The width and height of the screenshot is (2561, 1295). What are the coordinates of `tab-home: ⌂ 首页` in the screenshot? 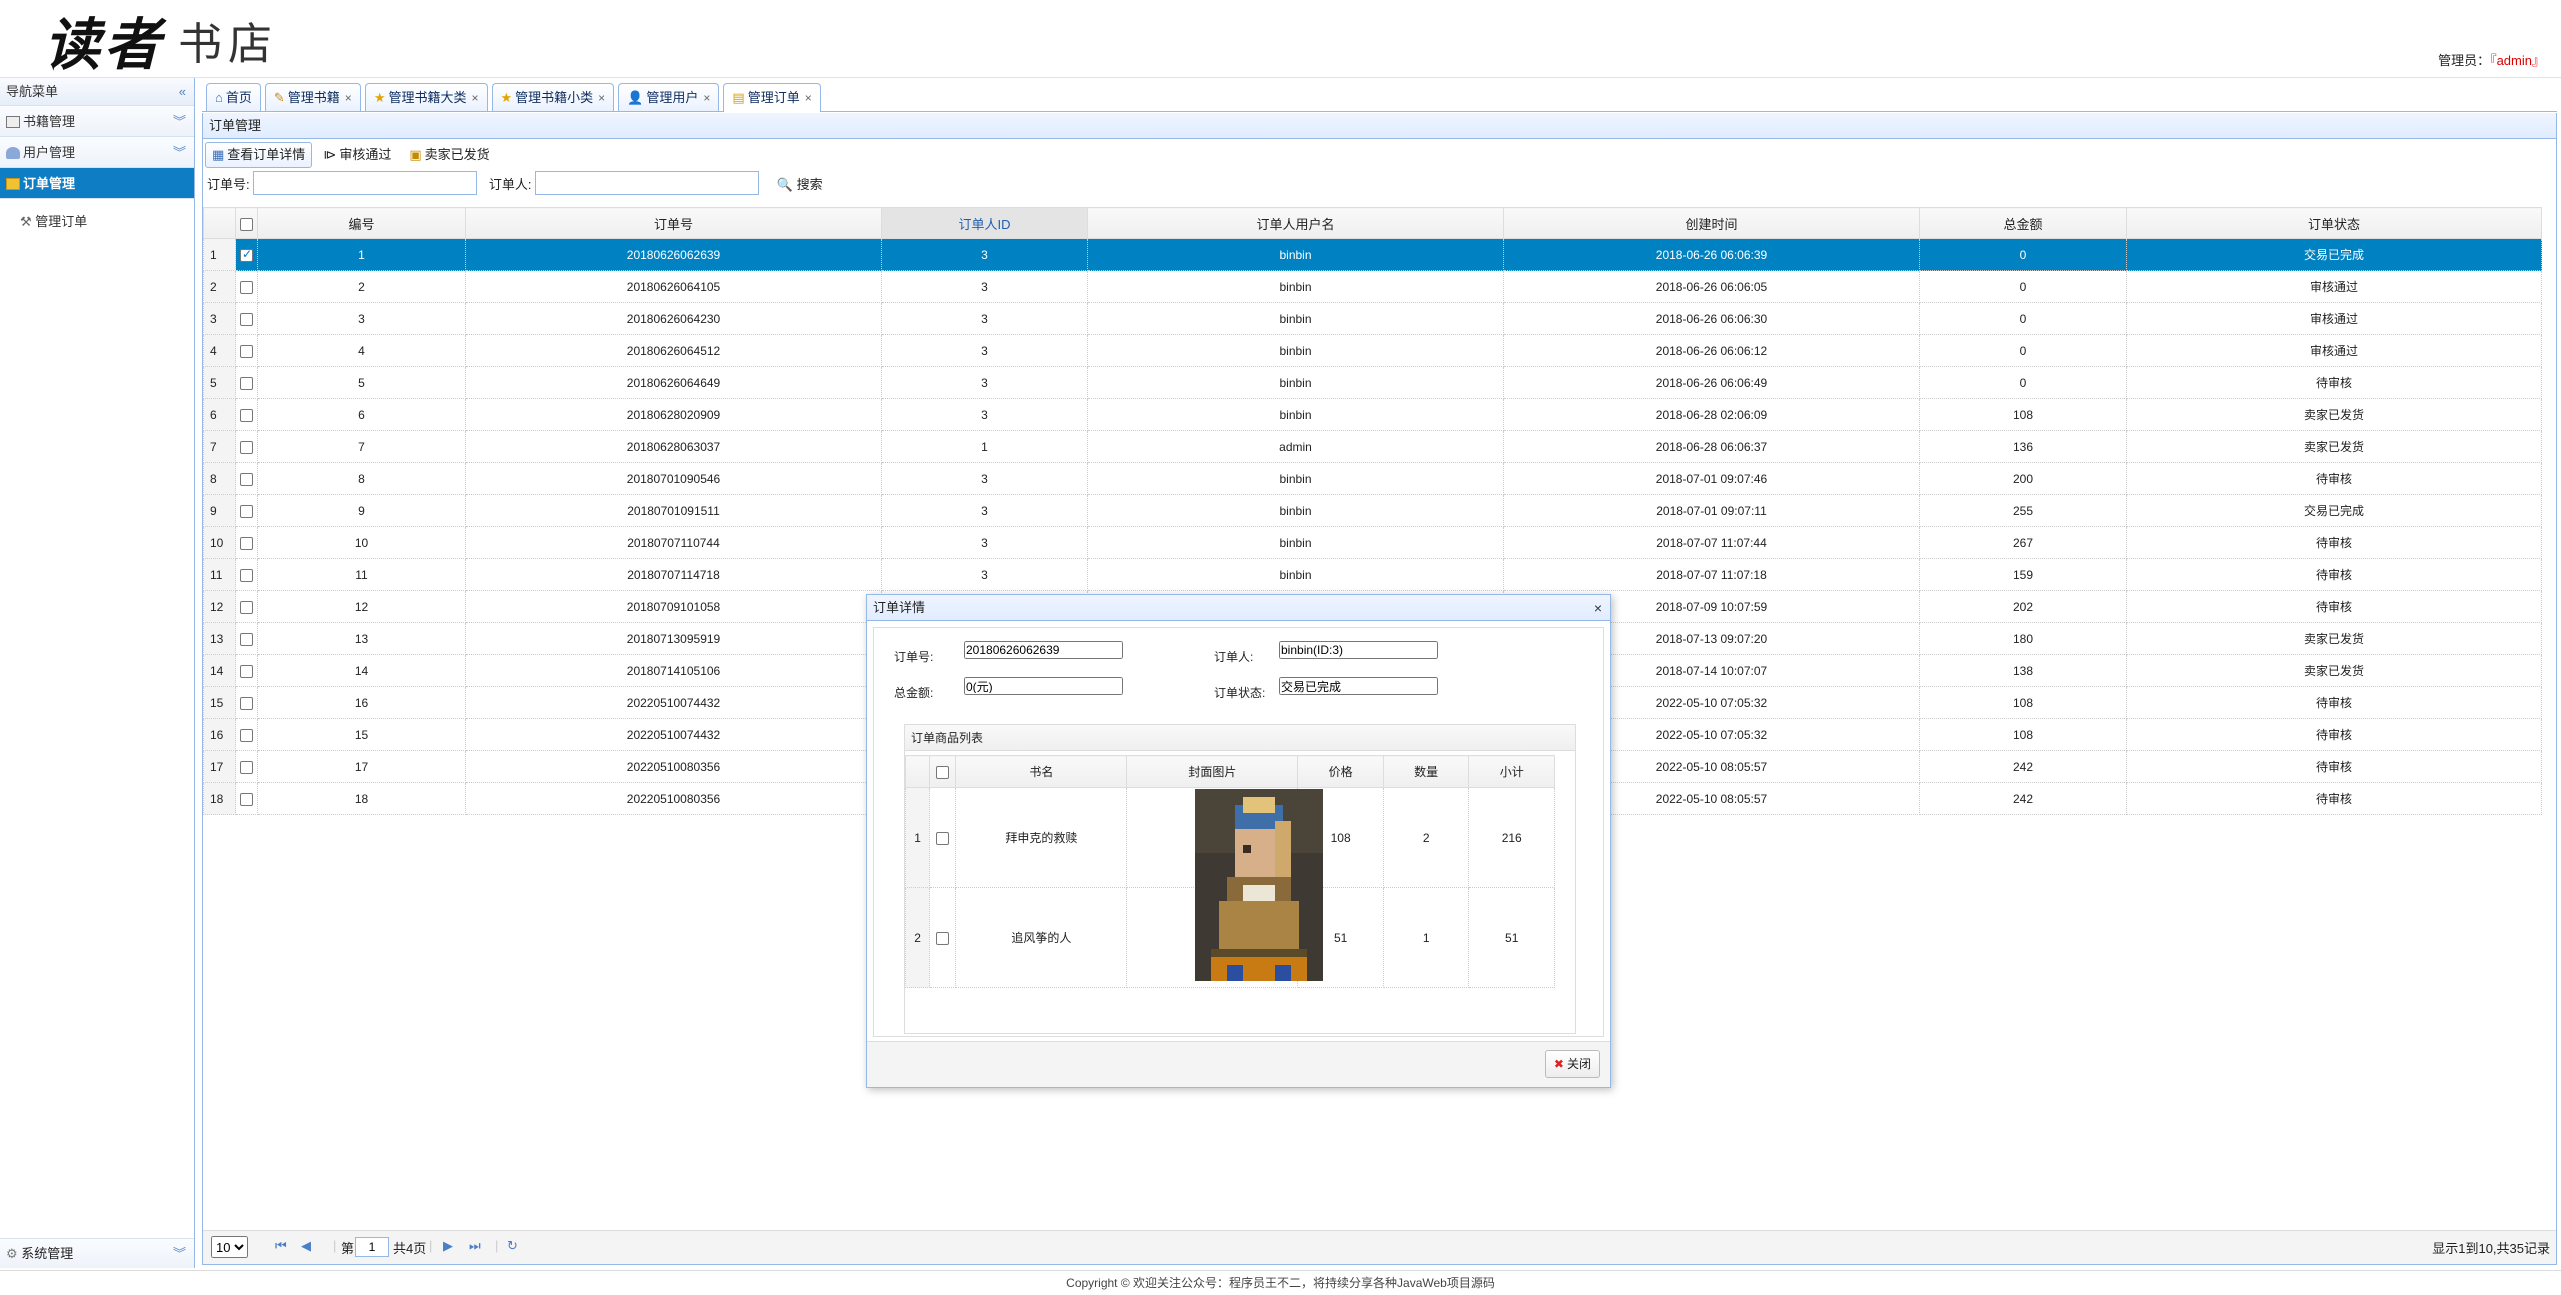 It's located at (233, 97).